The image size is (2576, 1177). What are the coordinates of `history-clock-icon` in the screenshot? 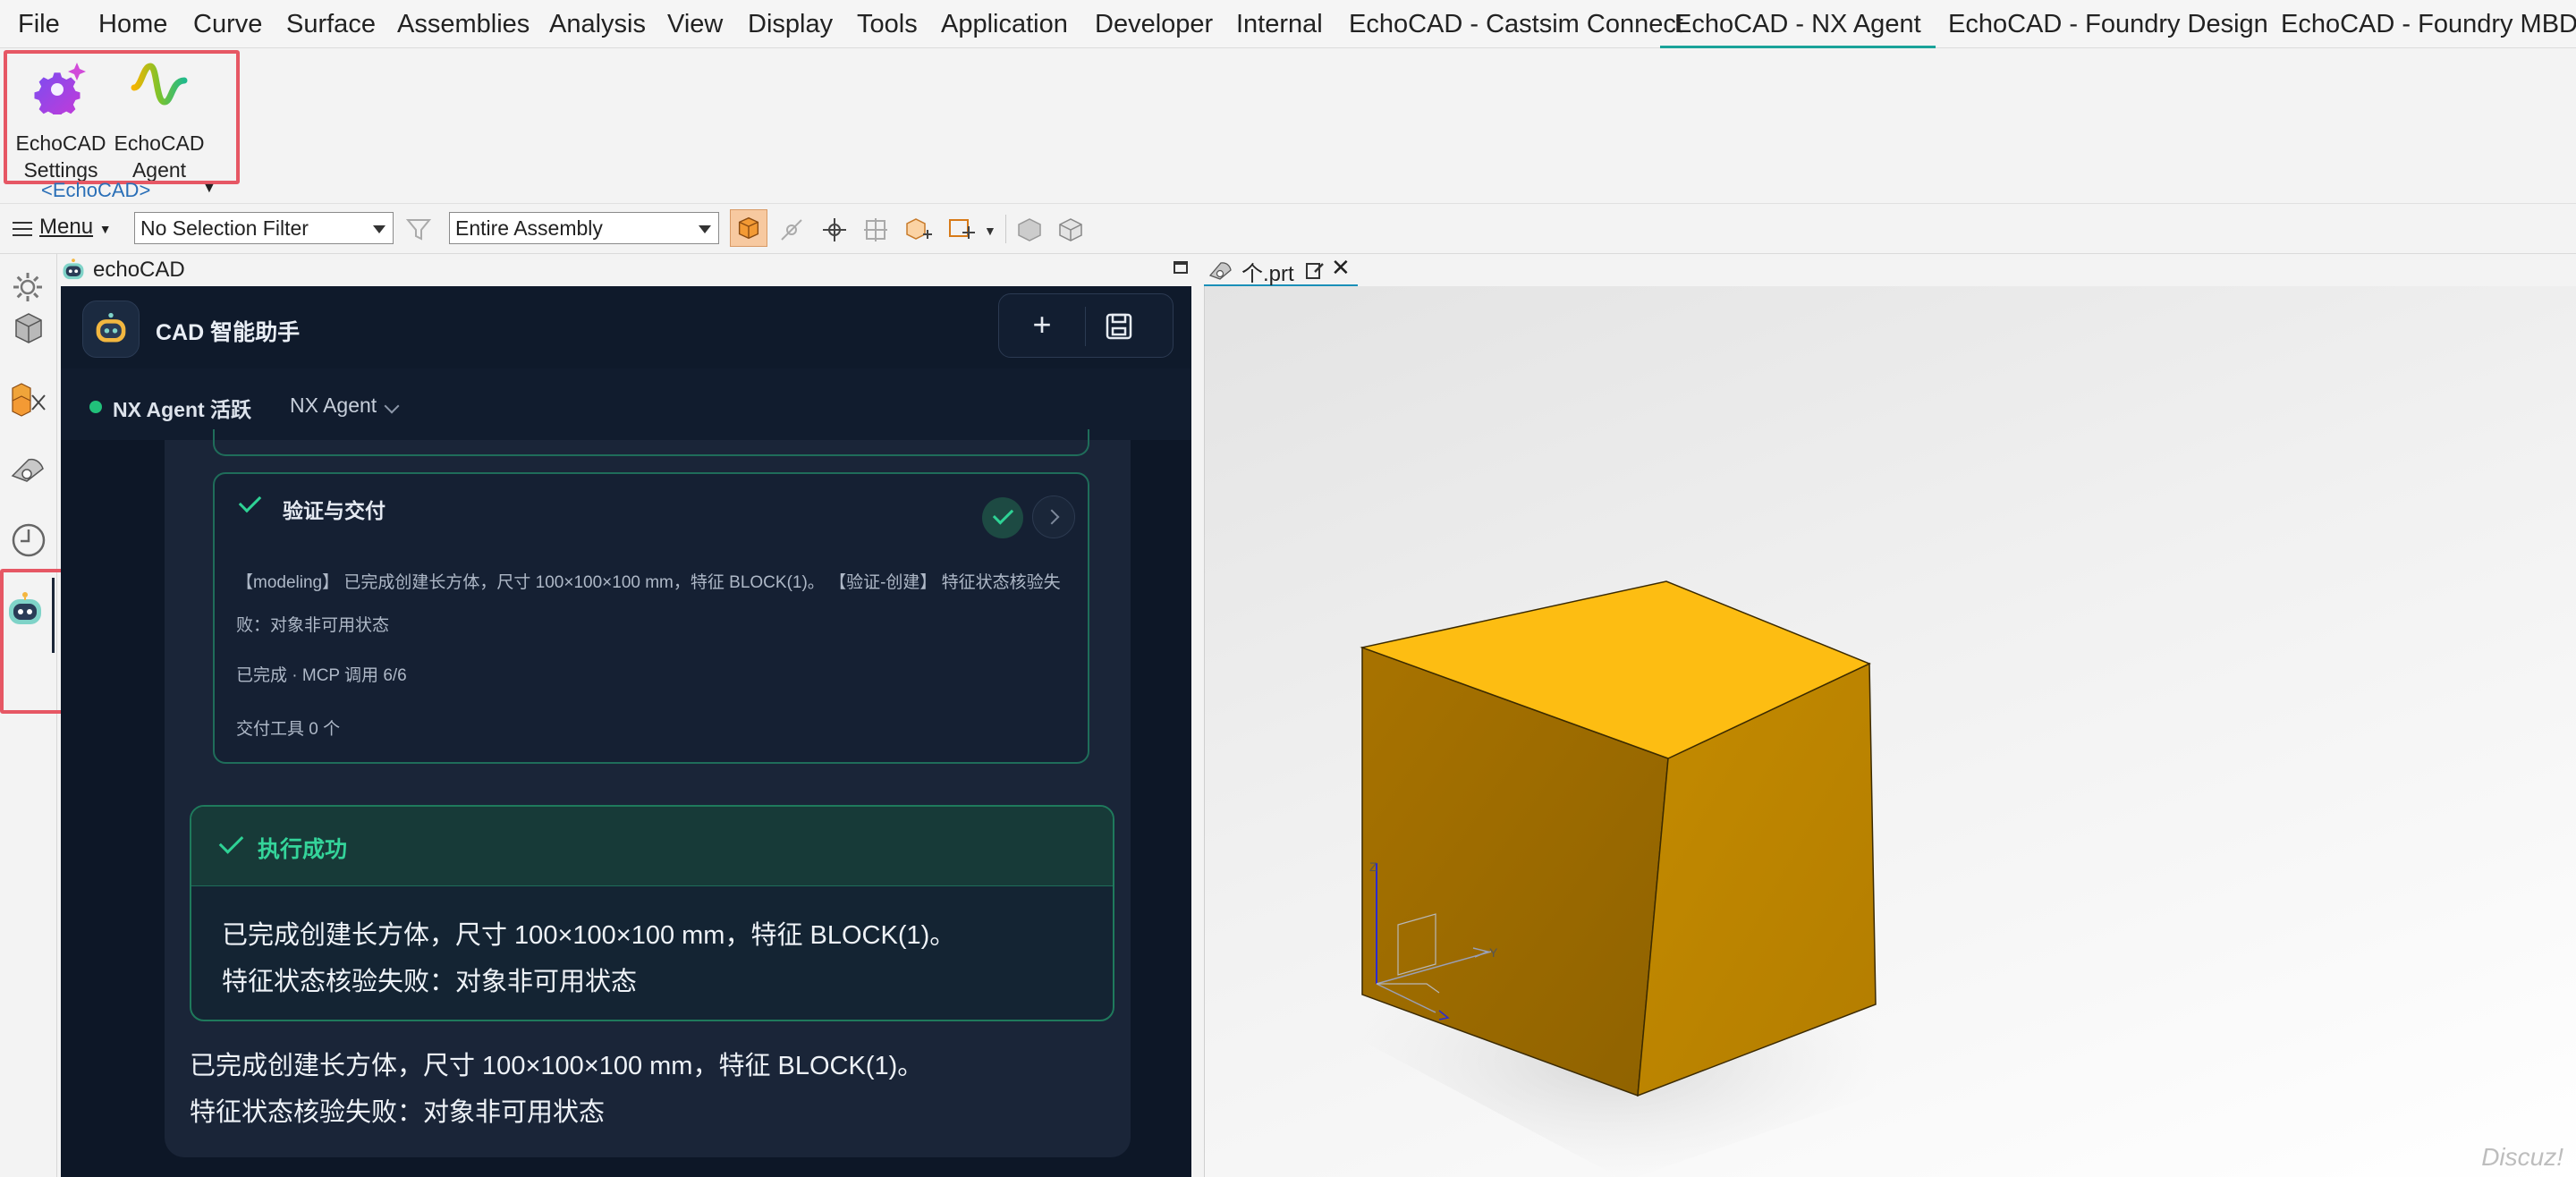 It's located at (28, 540).